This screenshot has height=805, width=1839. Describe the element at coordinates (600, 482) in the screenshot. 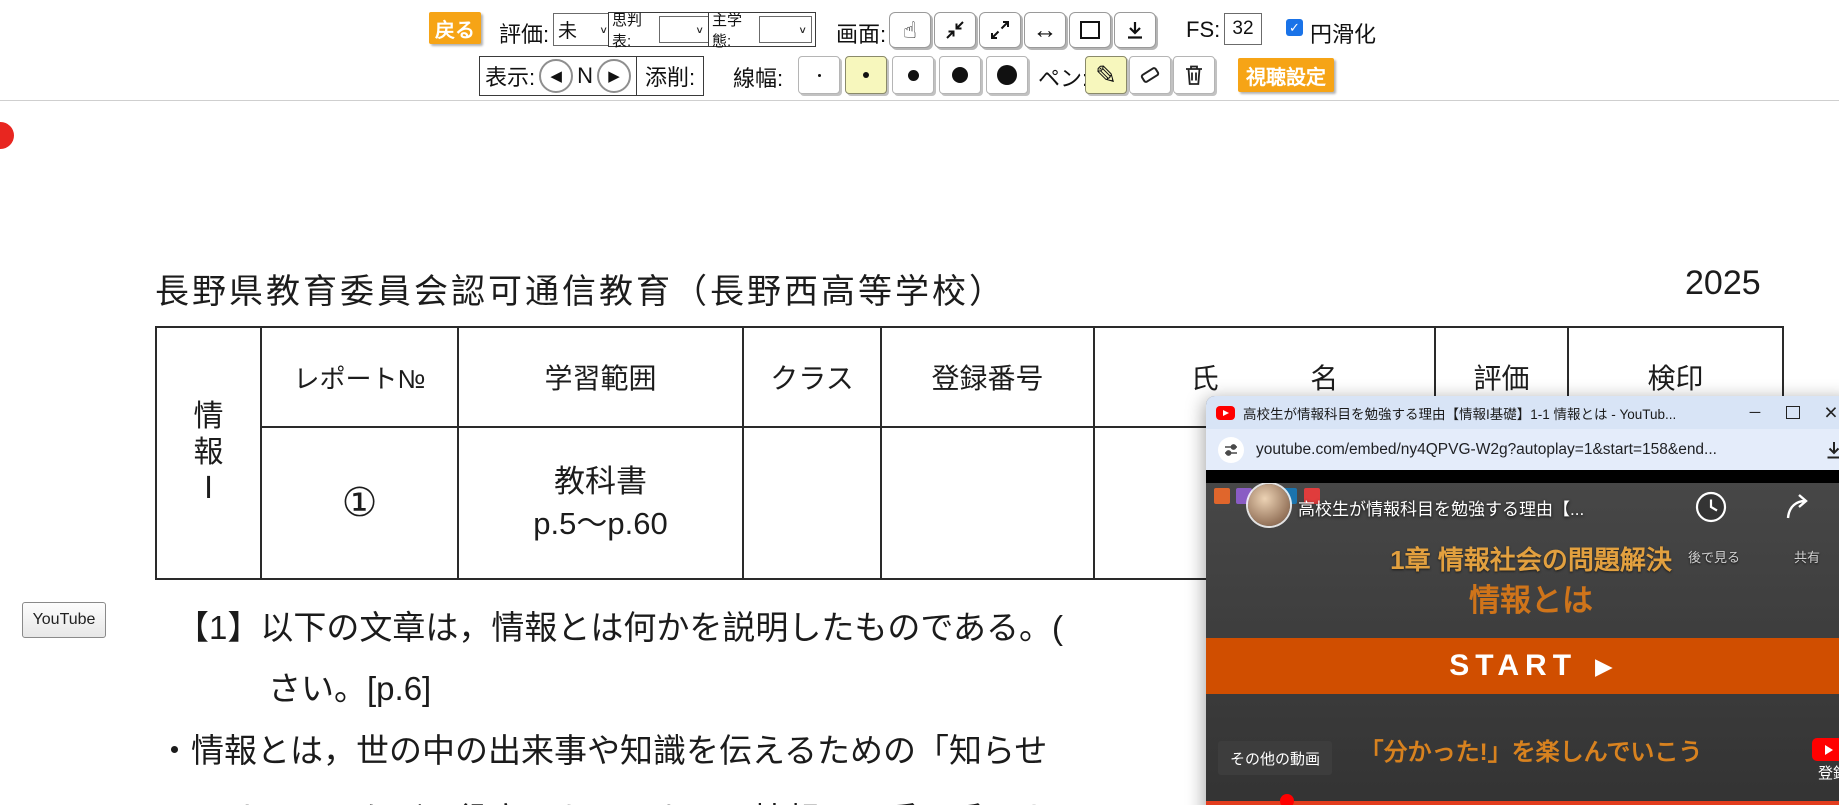

I see `study-range-line1: 教科書` at that location.